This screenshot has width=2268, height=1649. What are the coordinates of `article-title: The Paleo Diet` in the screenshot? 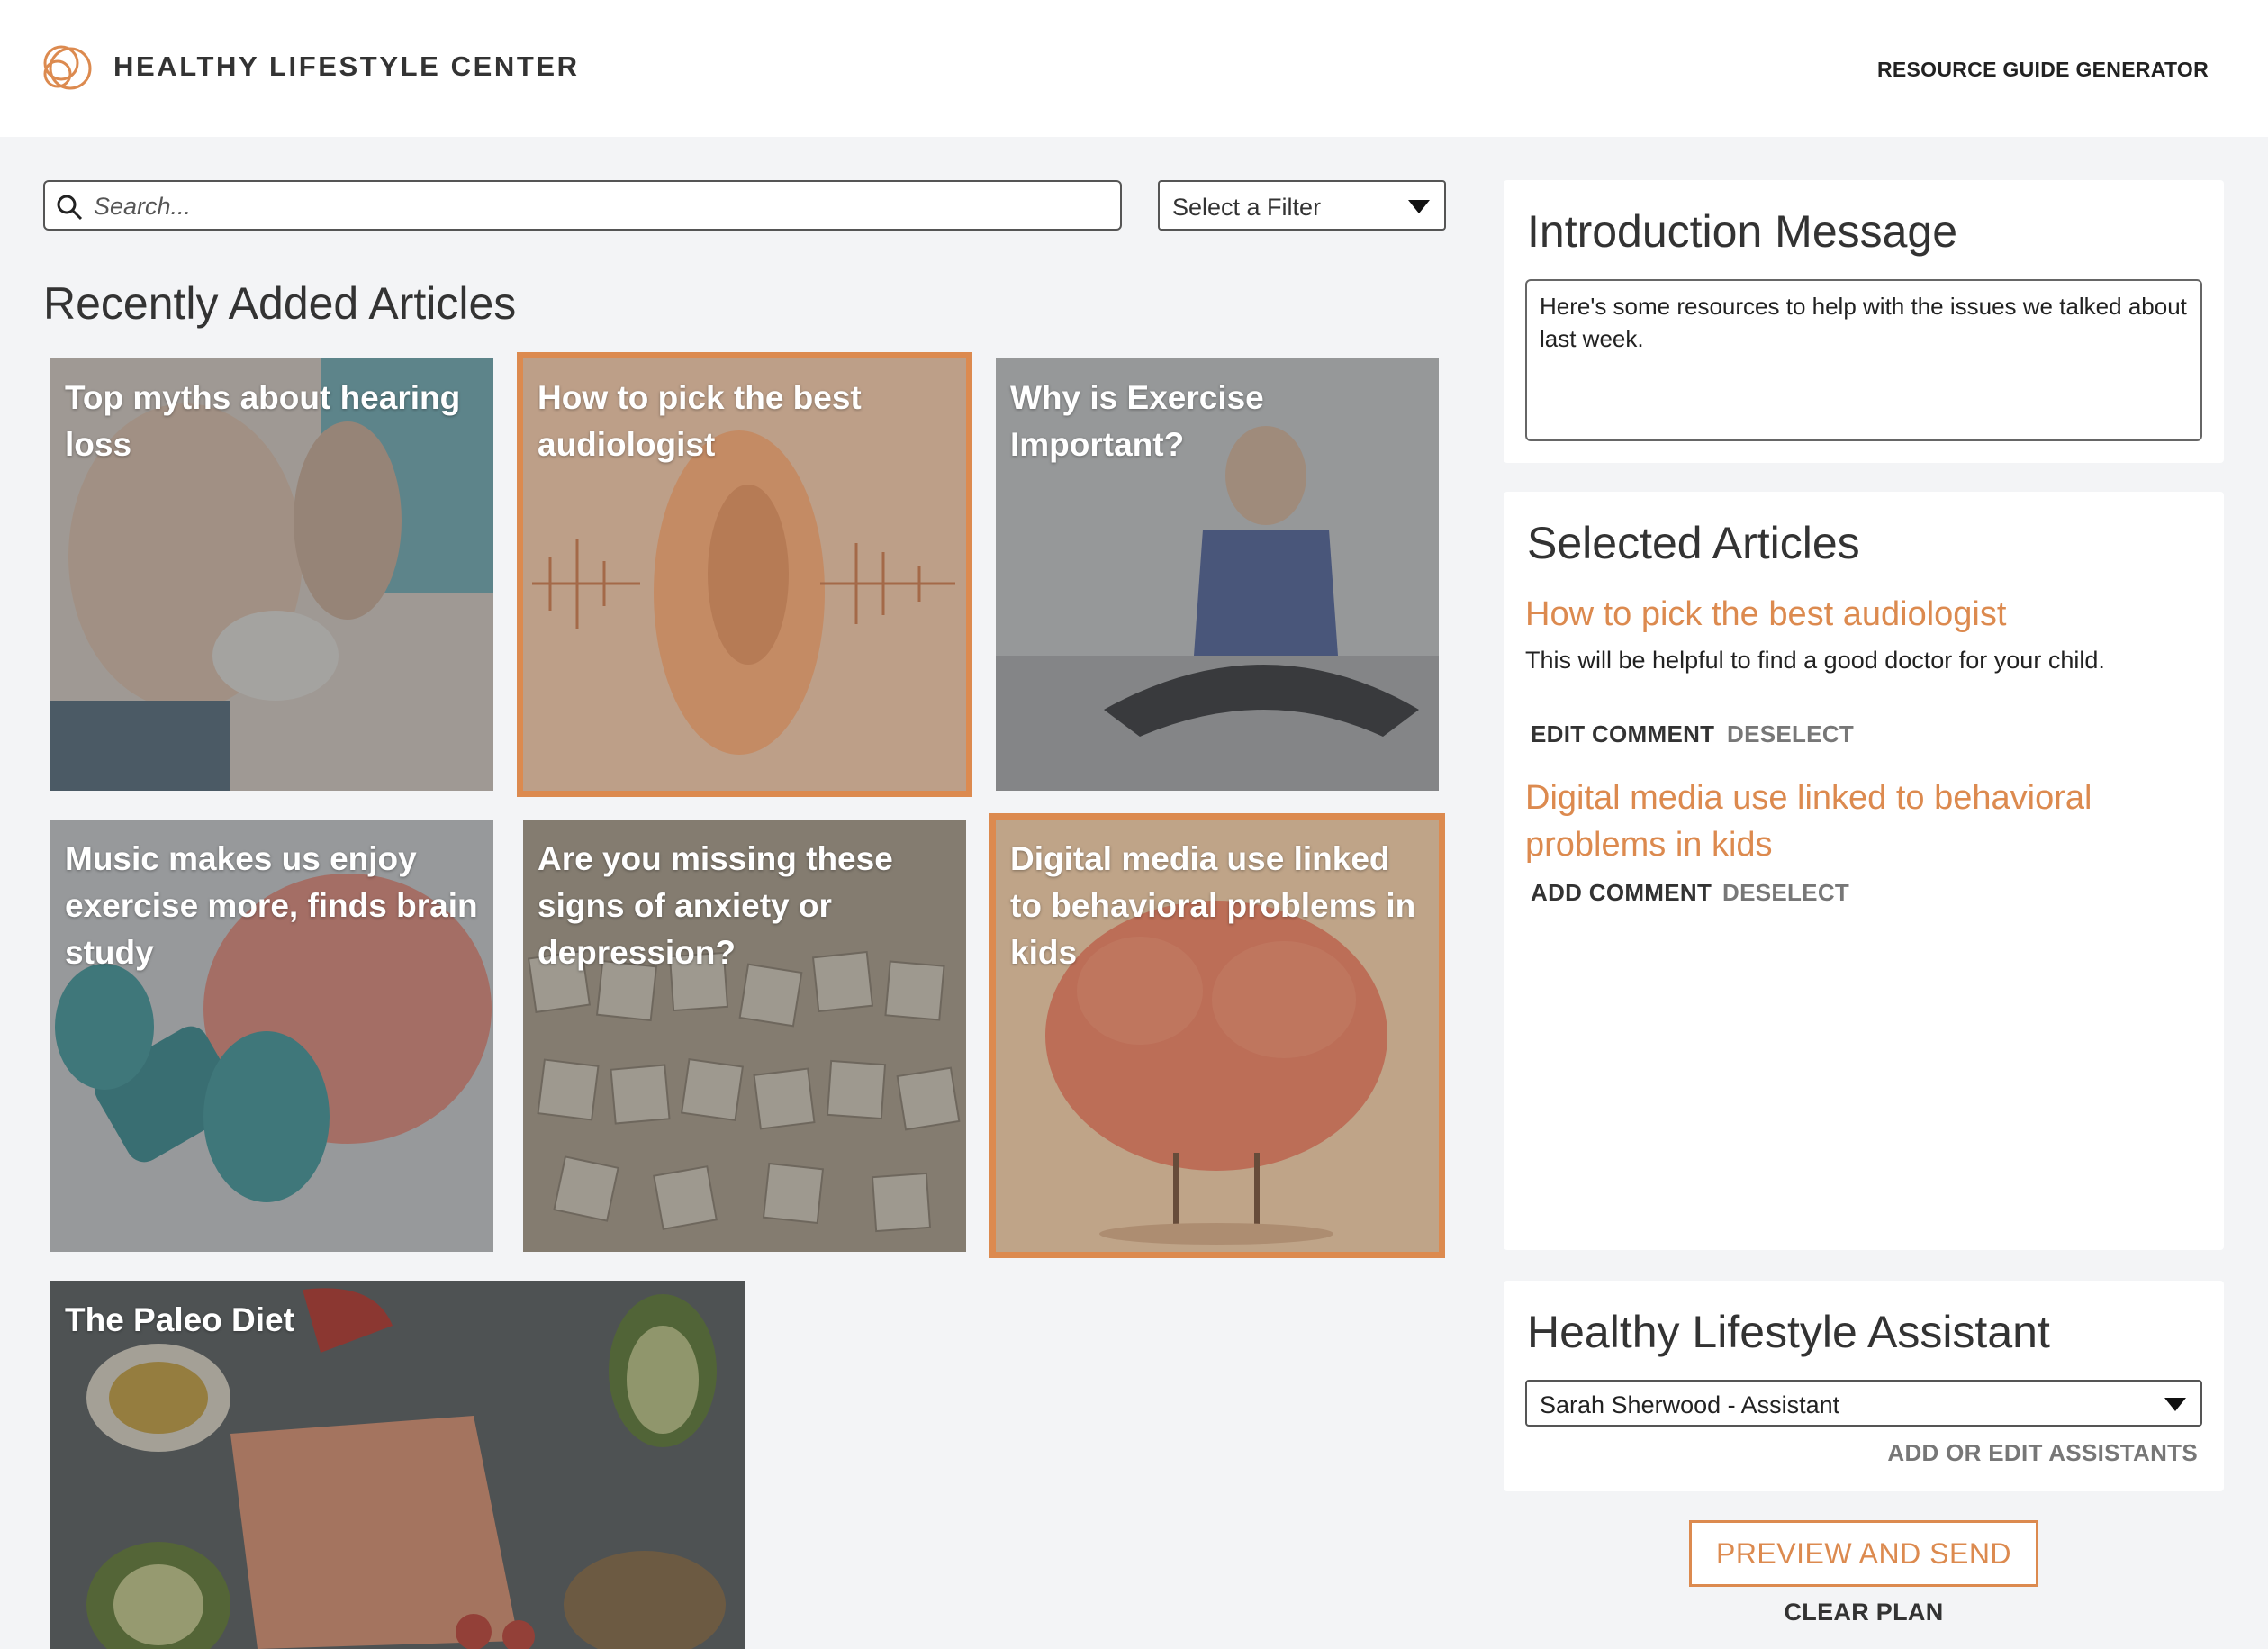 It's located at (179, 1319).